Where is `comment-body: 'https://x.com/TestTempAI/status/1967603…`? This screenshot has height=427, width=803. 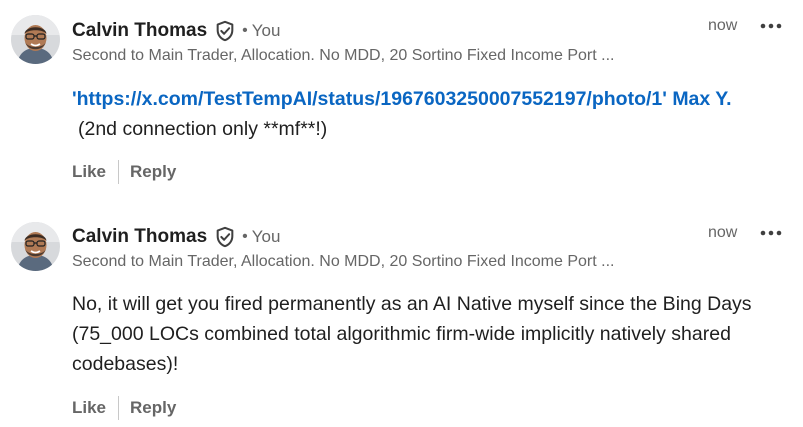 comment-body: 'https://x.com/TestTempAI/status/1967603… is located at coordinates (427, 114).